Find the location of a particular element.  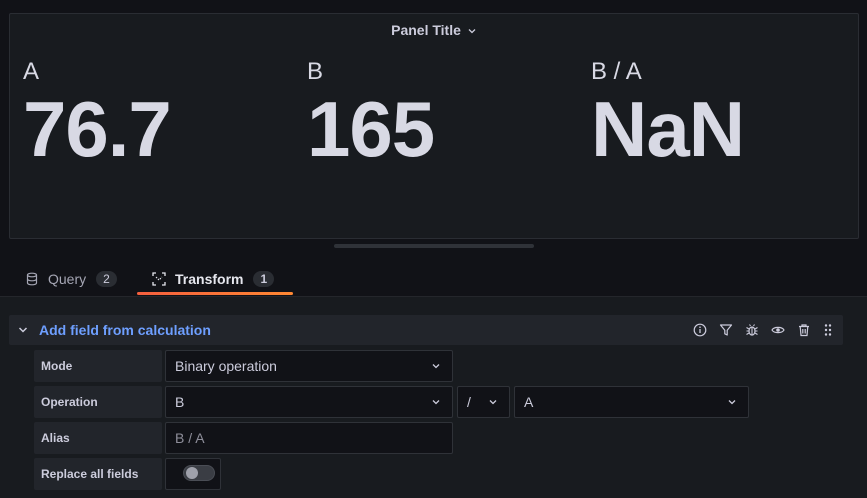

stat-a: A 76.7 is located at coordinates (97, 115).